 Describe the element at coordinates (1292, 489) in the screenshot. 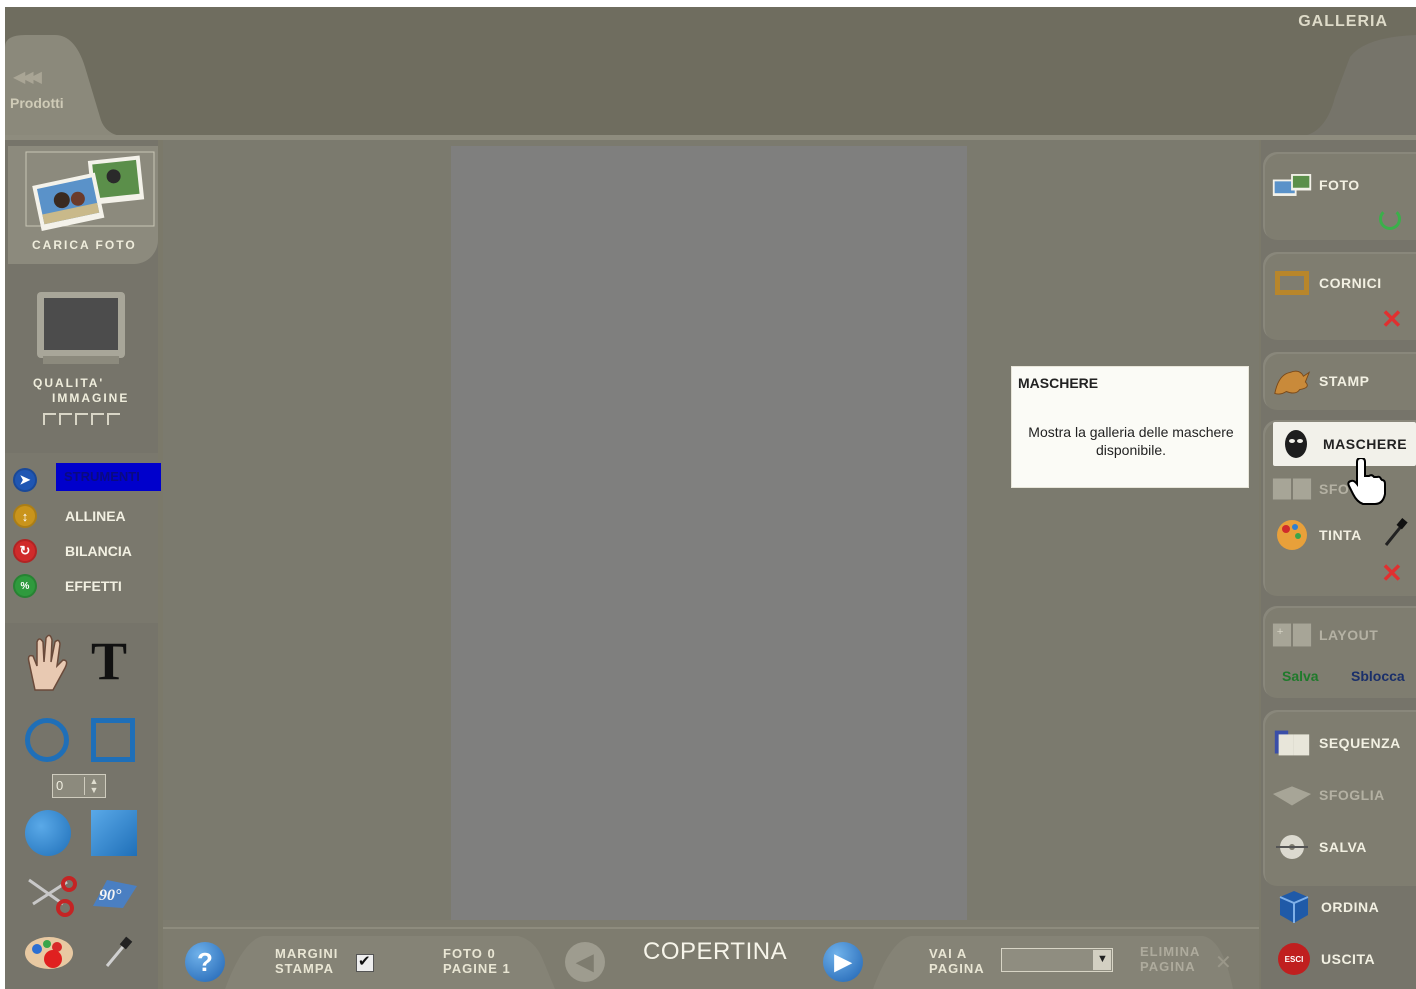

I see `background-book-icon` at that location.